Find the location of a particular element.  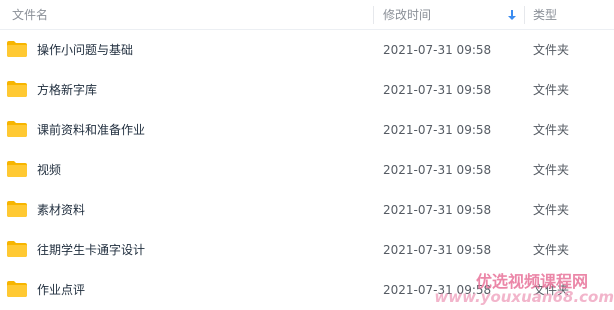

file-name: 视频 is located at coordinates (49, 170).